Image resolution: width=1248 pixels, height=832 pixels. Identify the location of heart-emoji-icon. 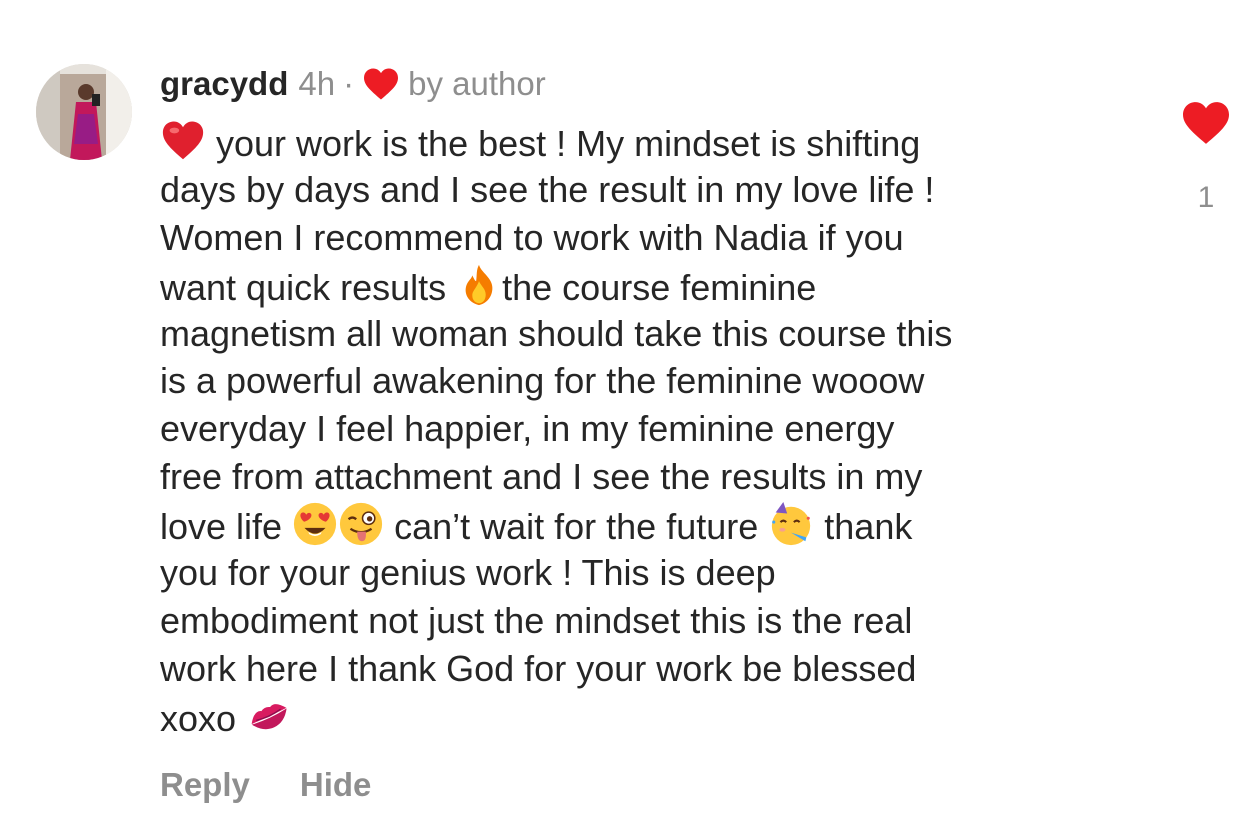
(183, 141).